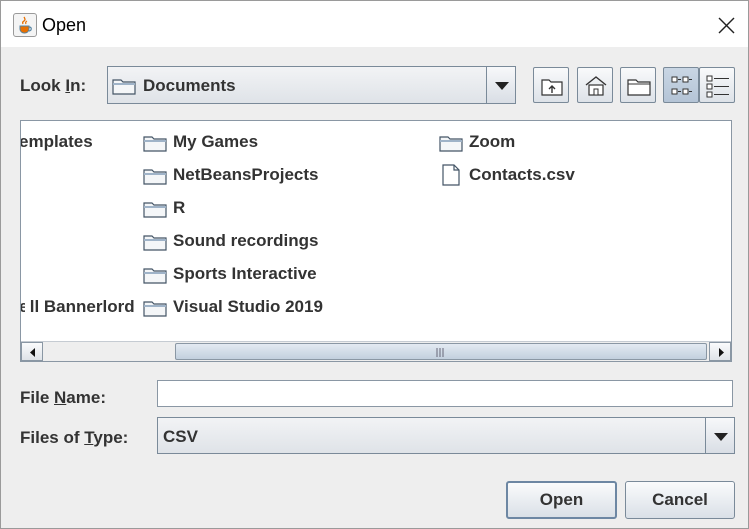 The height and width of the screenshot is (529, 749). I want to click on list-item: Sound recordings, so click(283, 242).